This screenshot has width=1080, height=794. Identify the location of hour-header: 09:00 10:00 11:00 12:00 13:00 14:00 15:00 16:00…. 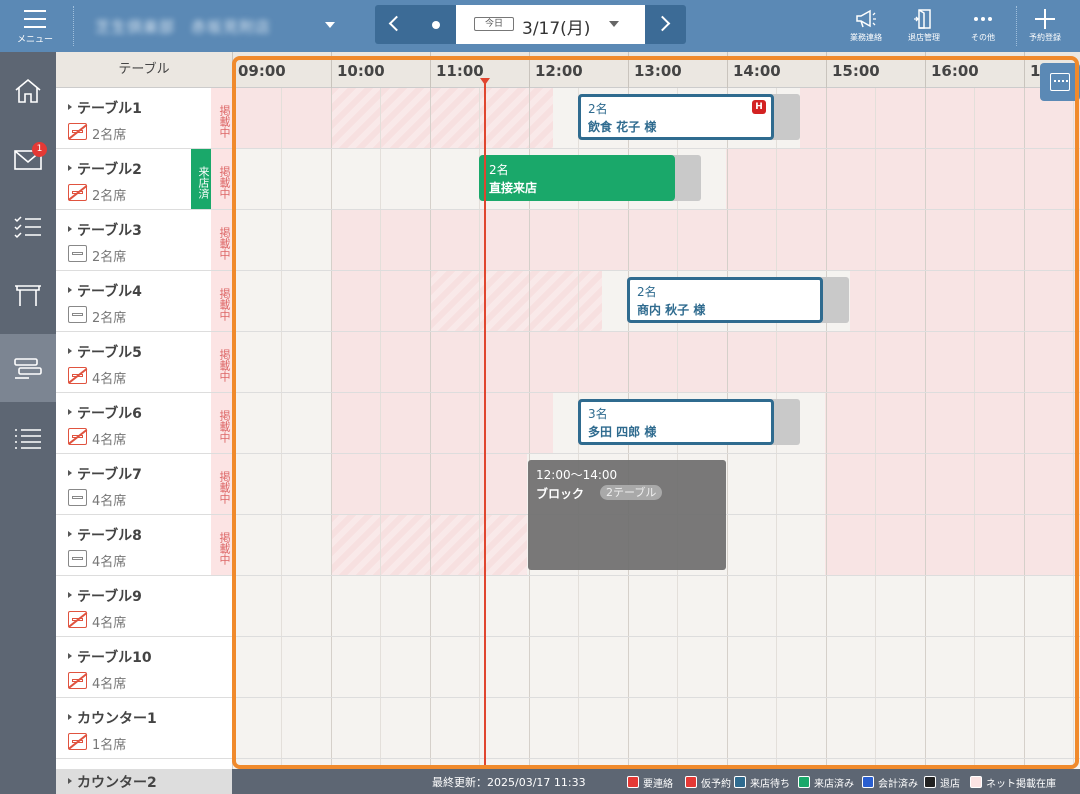
(656, 70).